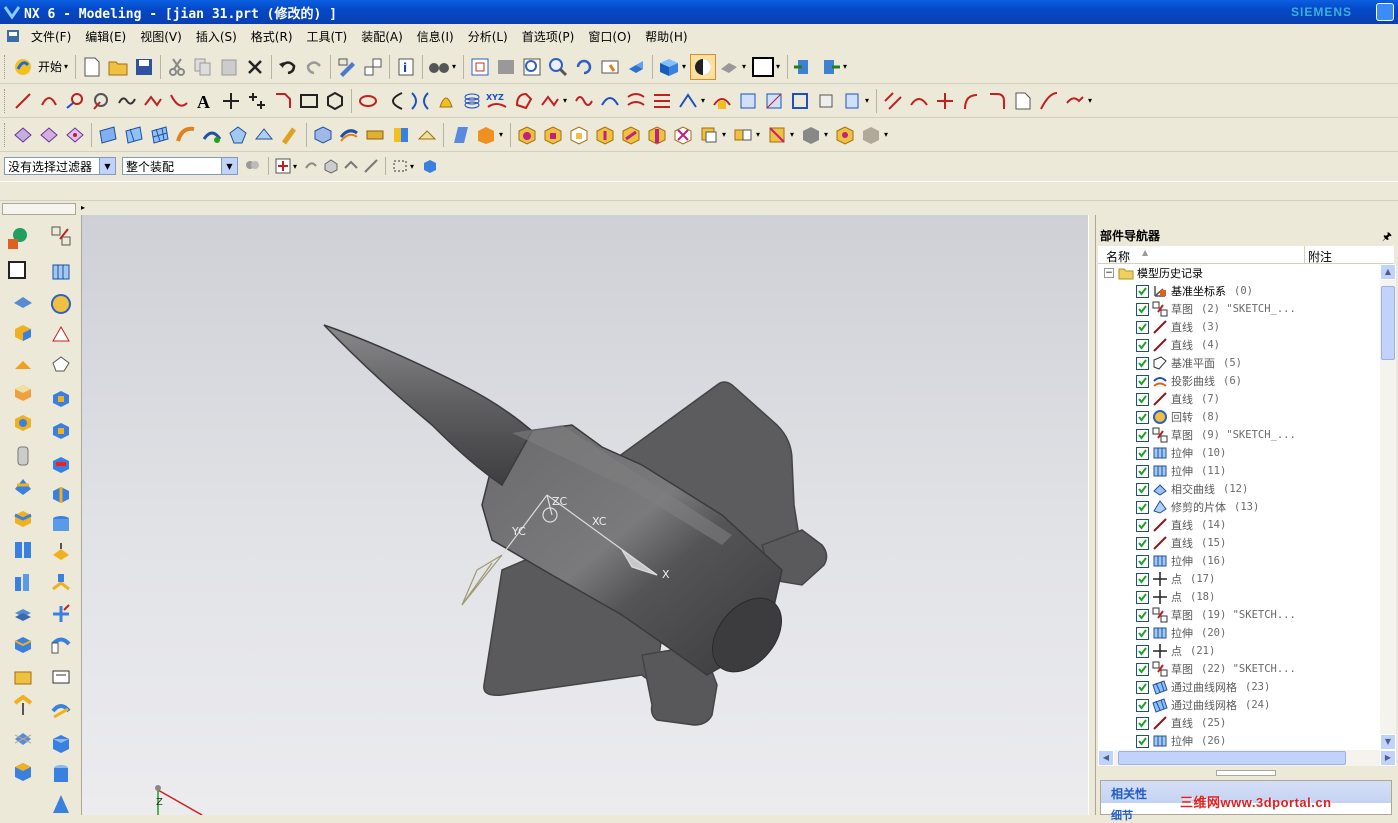 Image resolution: width=1398 pixels, height=823 pixels. Describe the element at coordinates (666, 36) in the screenshot. I see `menu-help: 帮助(H)` at that location.